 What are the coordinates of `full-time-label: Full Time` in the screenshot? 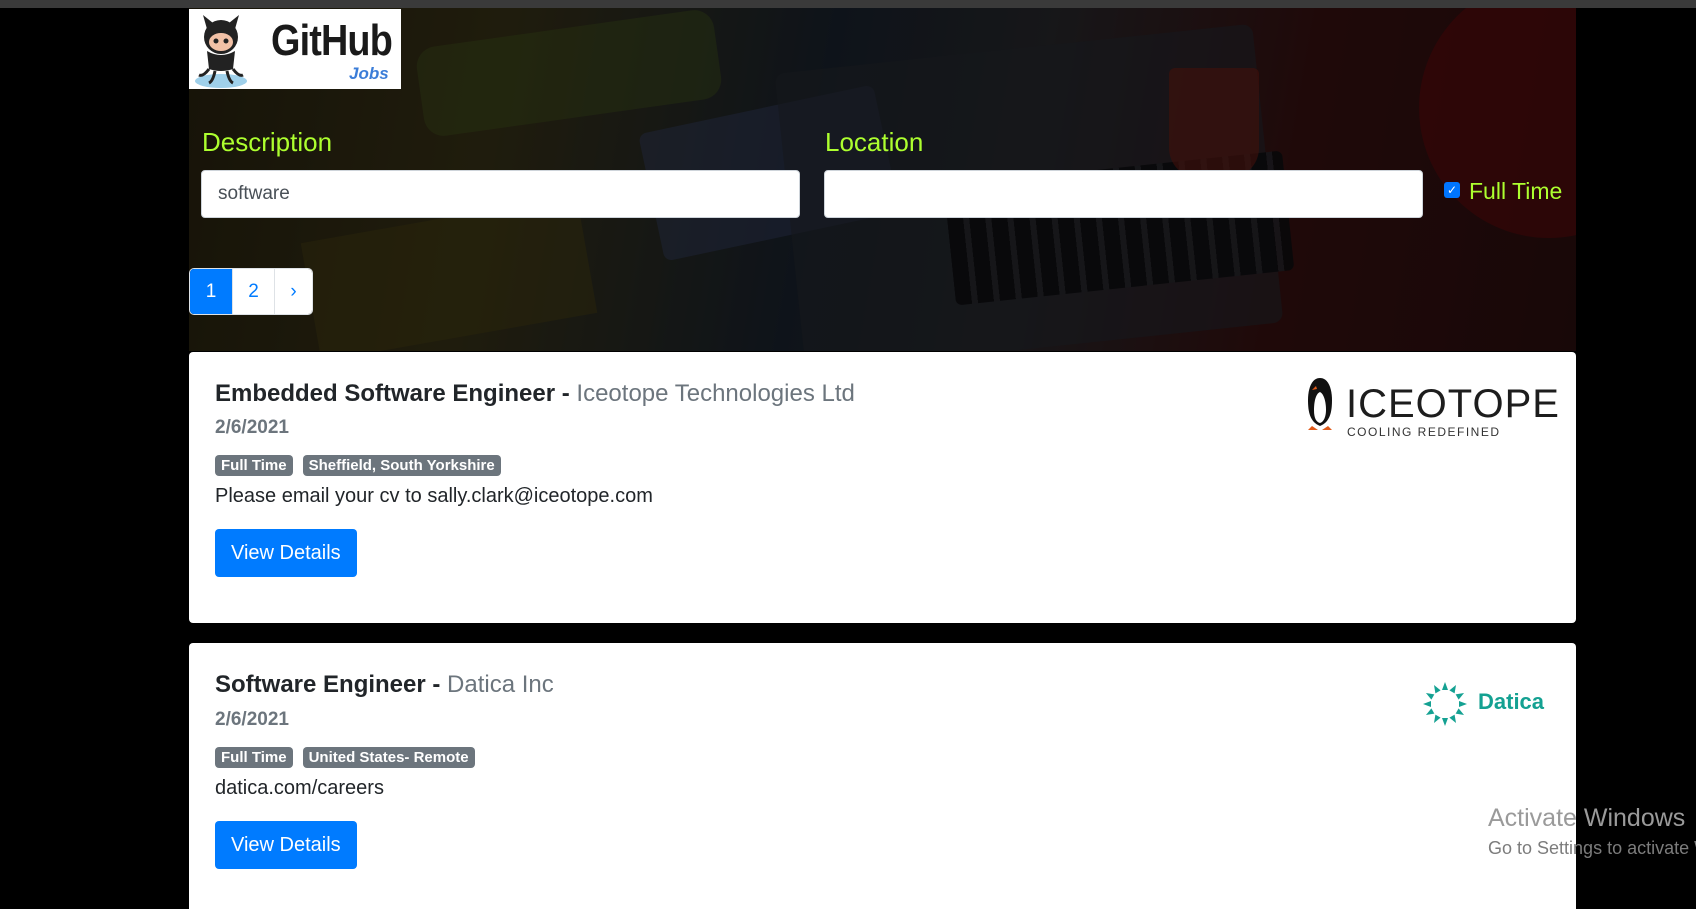 It's located at (1515, 191).